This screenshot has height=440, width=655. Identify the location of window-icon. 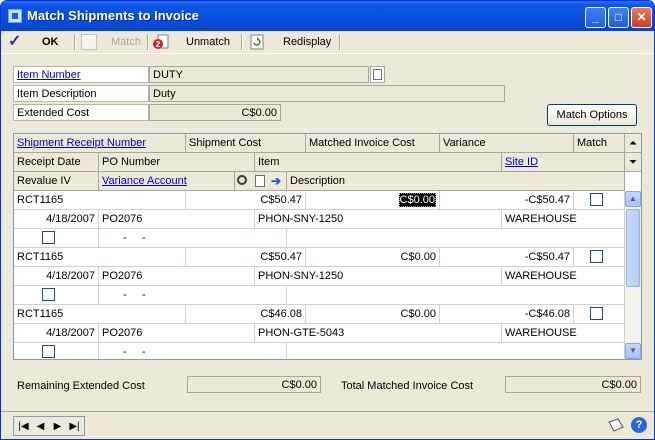
(15, 16).